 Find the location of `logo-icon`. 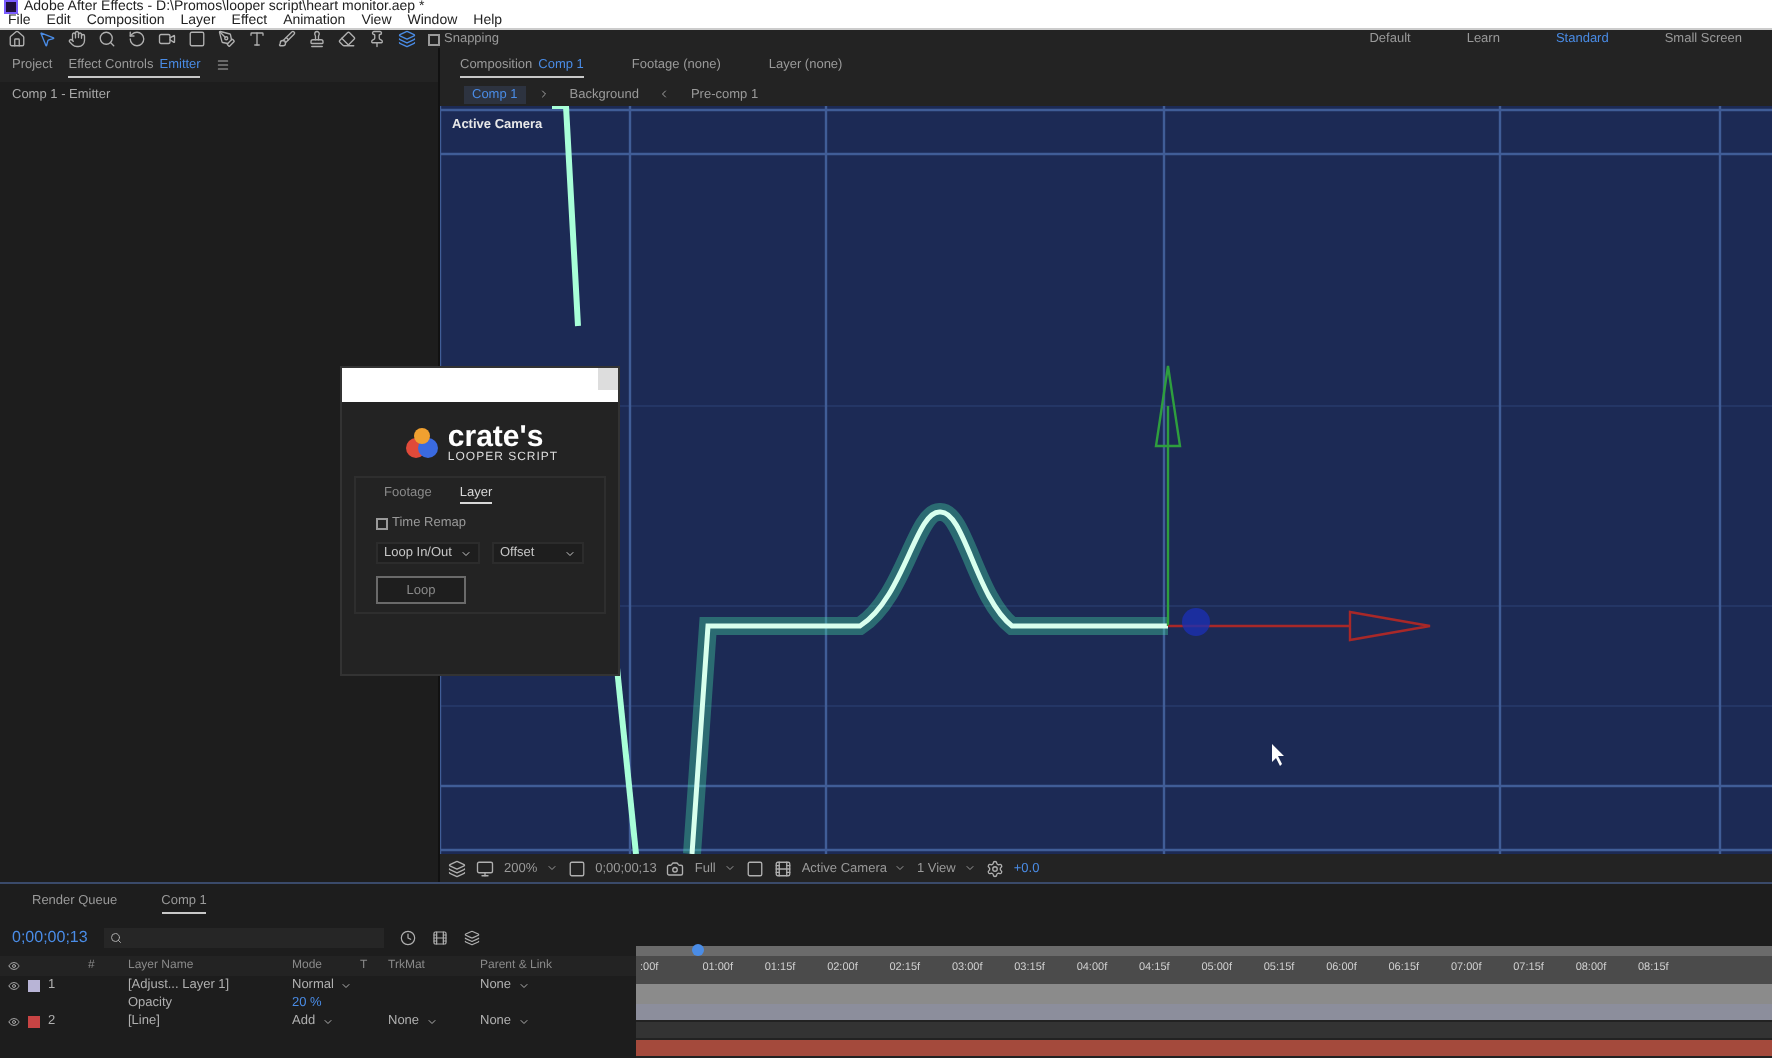

logo-icon is located at coordinates (421, 443).